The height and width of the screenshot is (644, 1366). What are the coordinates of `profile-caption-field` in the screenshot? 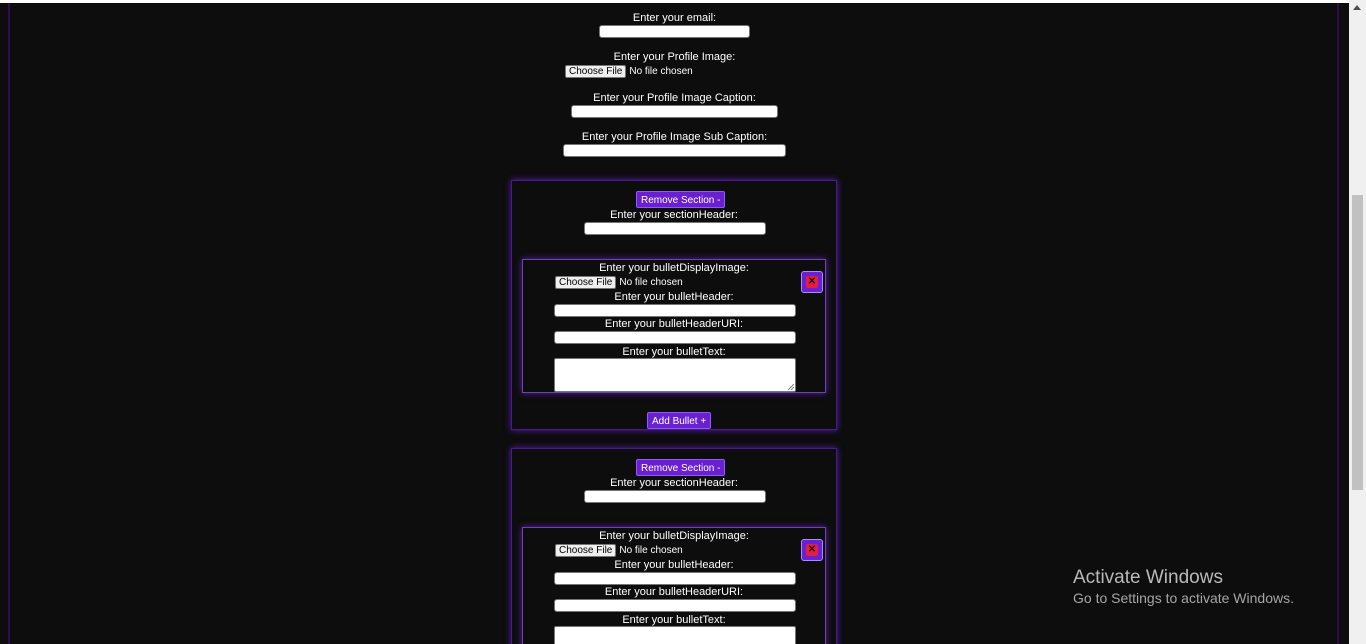 It's located at (674, 111).